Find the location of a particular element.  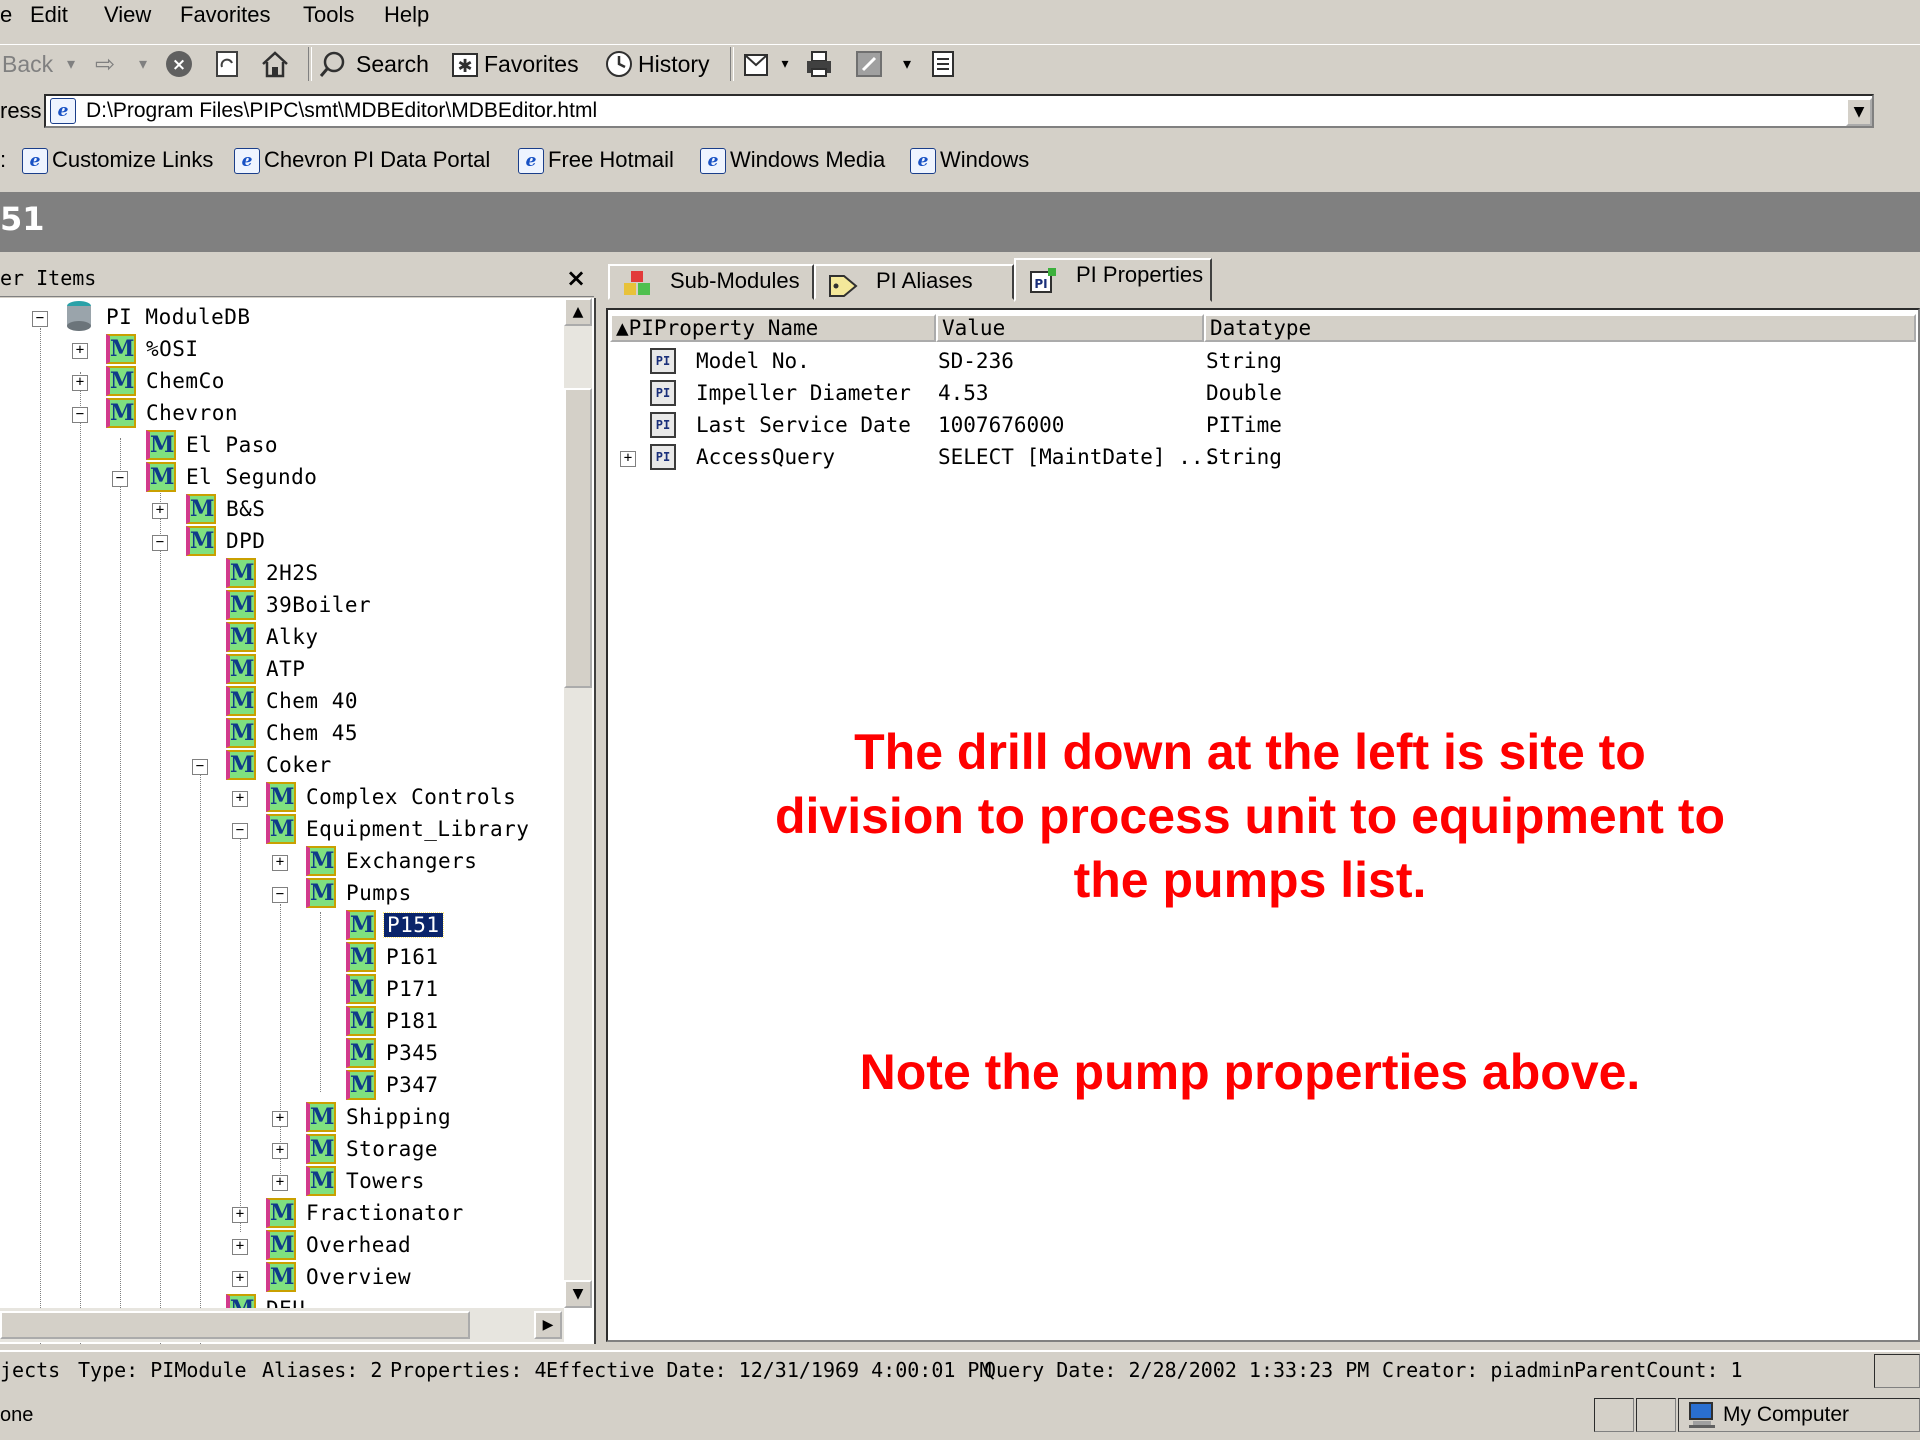

tree-horizontal-scrollbar: ▶ is located at coordinates (282, 1325).